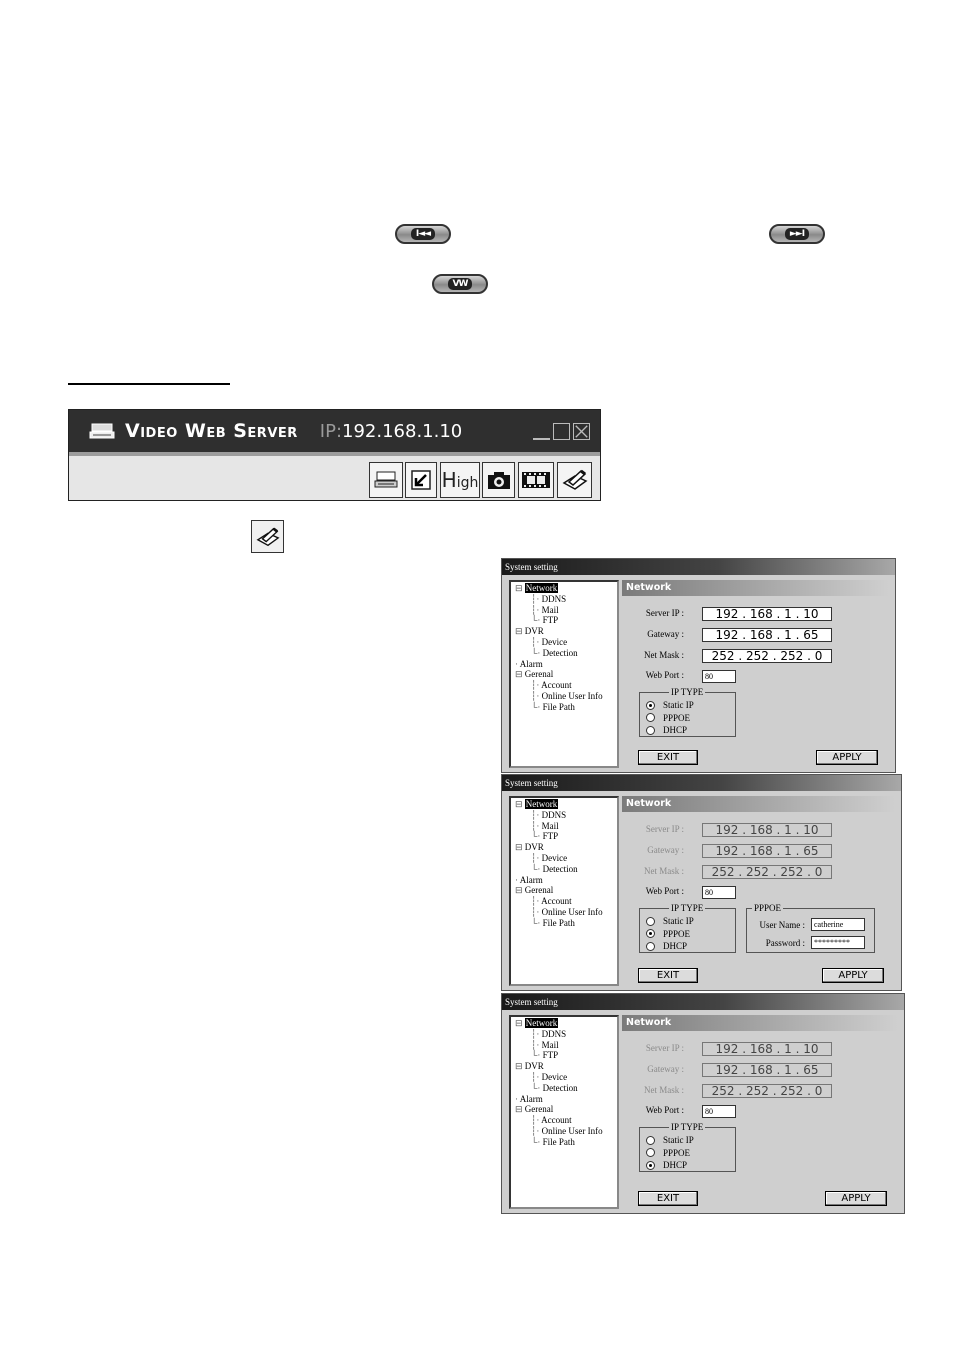  I want to click on previous-icon: I◄◄, so click(423, 234).